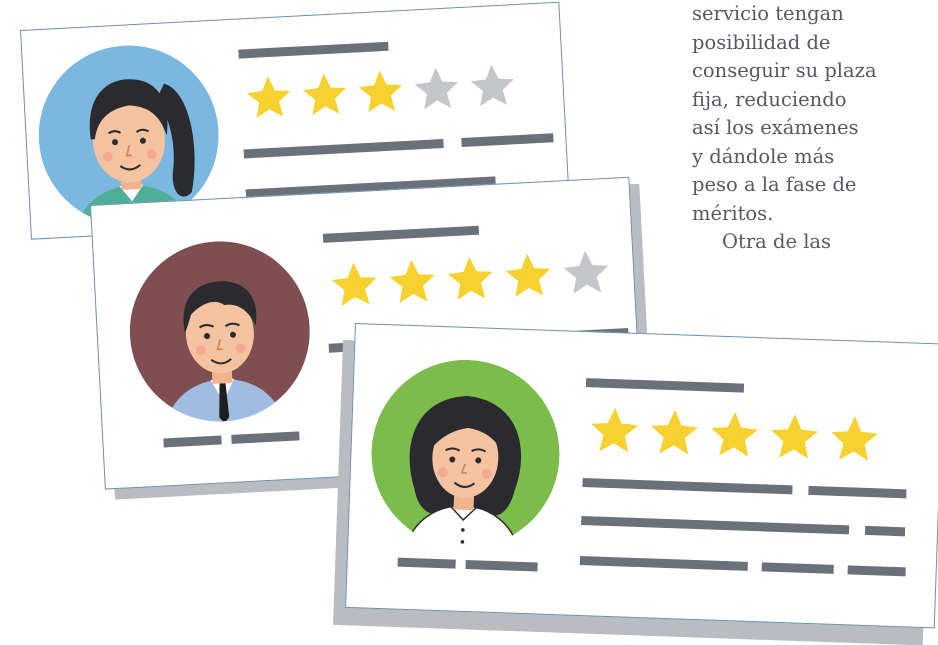 The image size is (938, 645). What do you see at coordinates (761, 42) in the screenshot?
I see `article-line: posibilidad de` at bounding box center [761, 42].